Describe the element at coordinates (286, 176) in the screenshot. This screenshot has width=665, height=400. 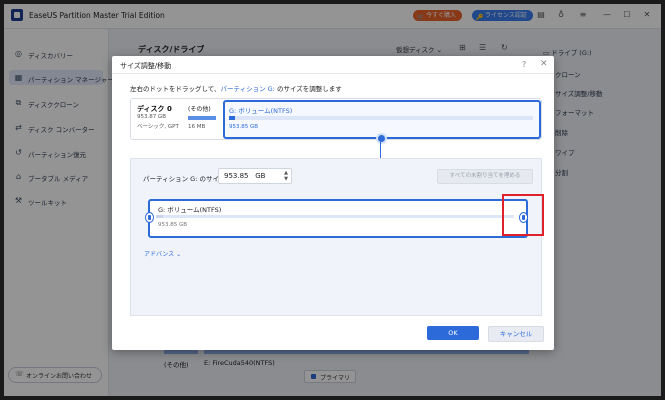
I see `stepper-arrows-icon: ▲ ▼` at that location.